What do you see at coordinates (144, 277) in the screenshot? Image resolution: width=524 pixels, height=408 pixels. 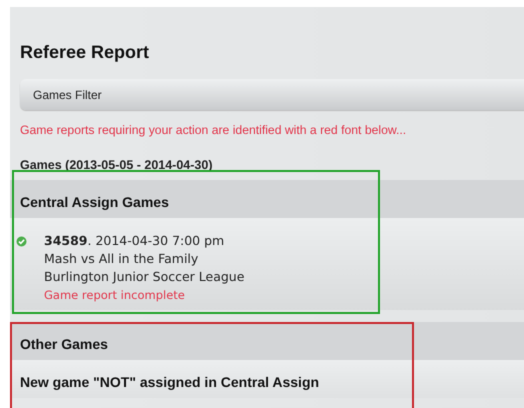 I see `game-league: Burlington Junior Soccer League` at bounding box center [144, 277].